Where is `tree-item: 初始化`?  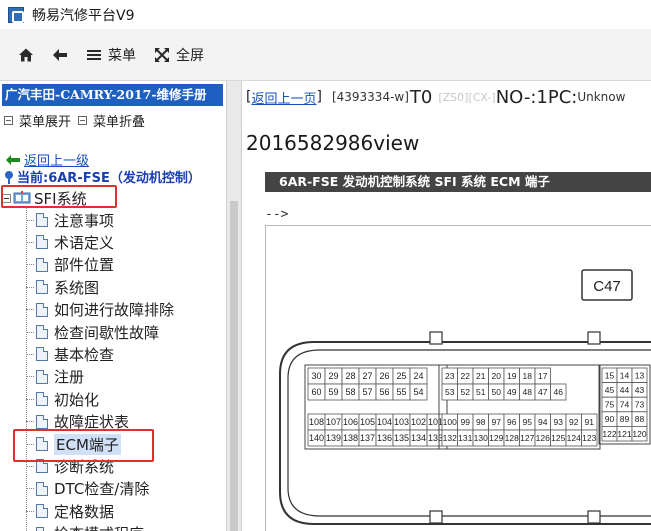
tree-item: 初始化 is located at coordinates (62, 399).